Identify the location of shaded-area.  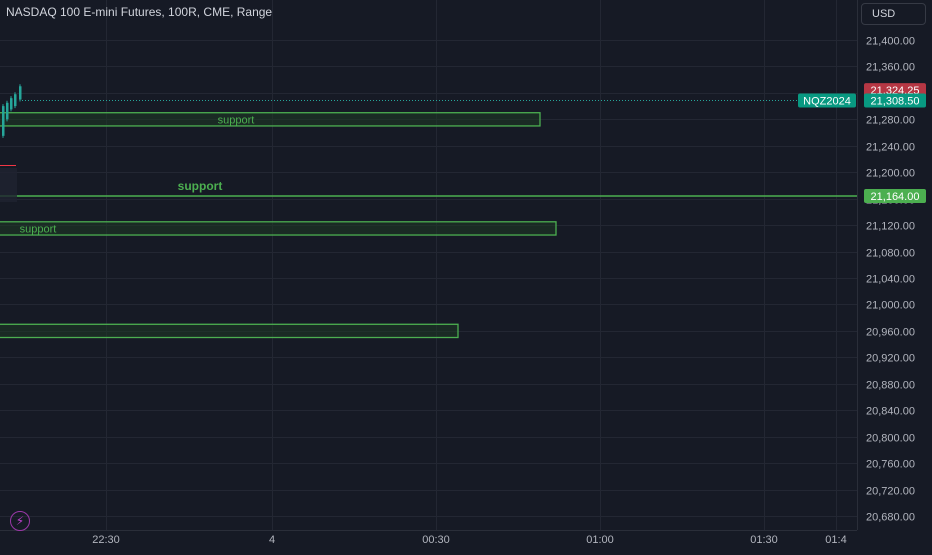
(8, 185).